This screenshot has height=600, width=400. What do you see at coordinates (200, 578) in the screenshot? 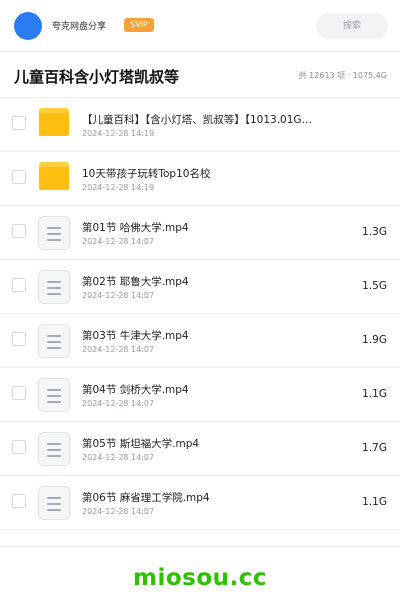
I see `watermark: miosou.cc` at bounding box center [200, 578].